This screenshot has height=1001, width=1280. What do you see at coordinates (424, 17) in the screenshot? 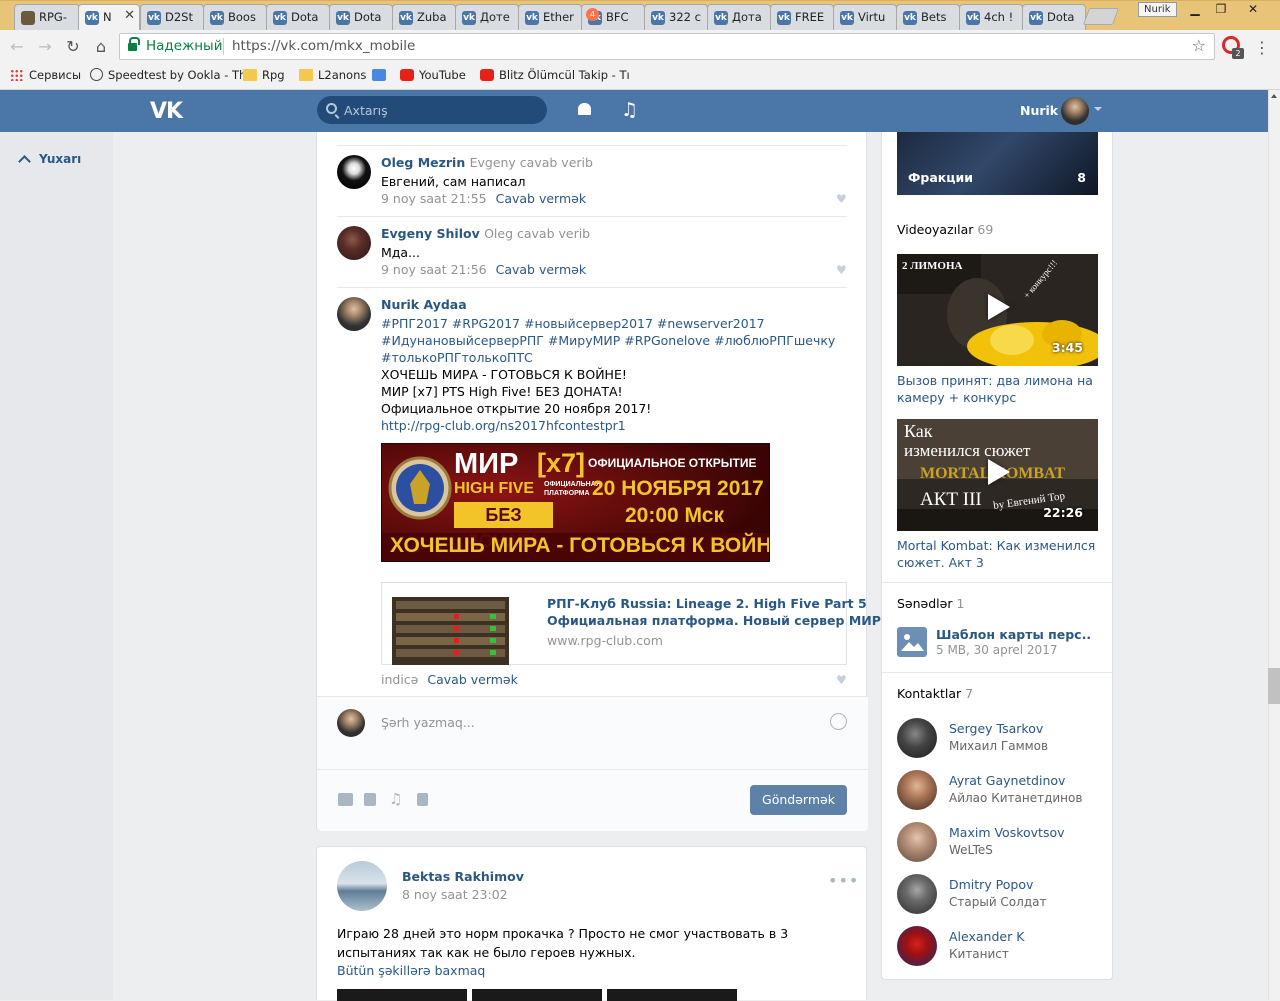
I see `browser-tab: vk Zuba` at bounding box center [424, 17].